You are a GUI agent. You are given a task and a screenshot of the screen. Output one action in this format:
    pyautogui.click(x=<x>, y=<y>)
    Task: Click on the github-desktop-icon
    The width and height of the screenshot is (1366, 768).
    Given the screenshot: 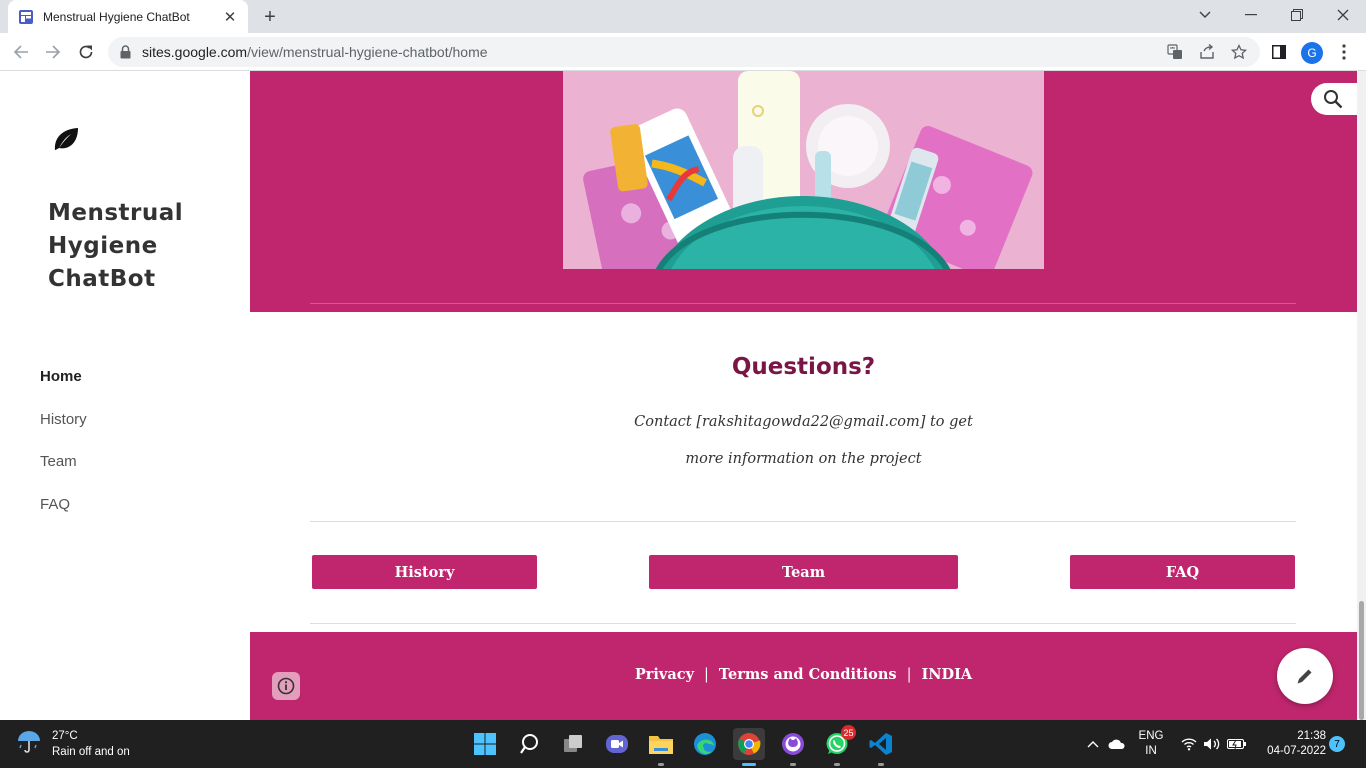 What is the action you would take?
    pyautogui.click(x=793, y=747)
    